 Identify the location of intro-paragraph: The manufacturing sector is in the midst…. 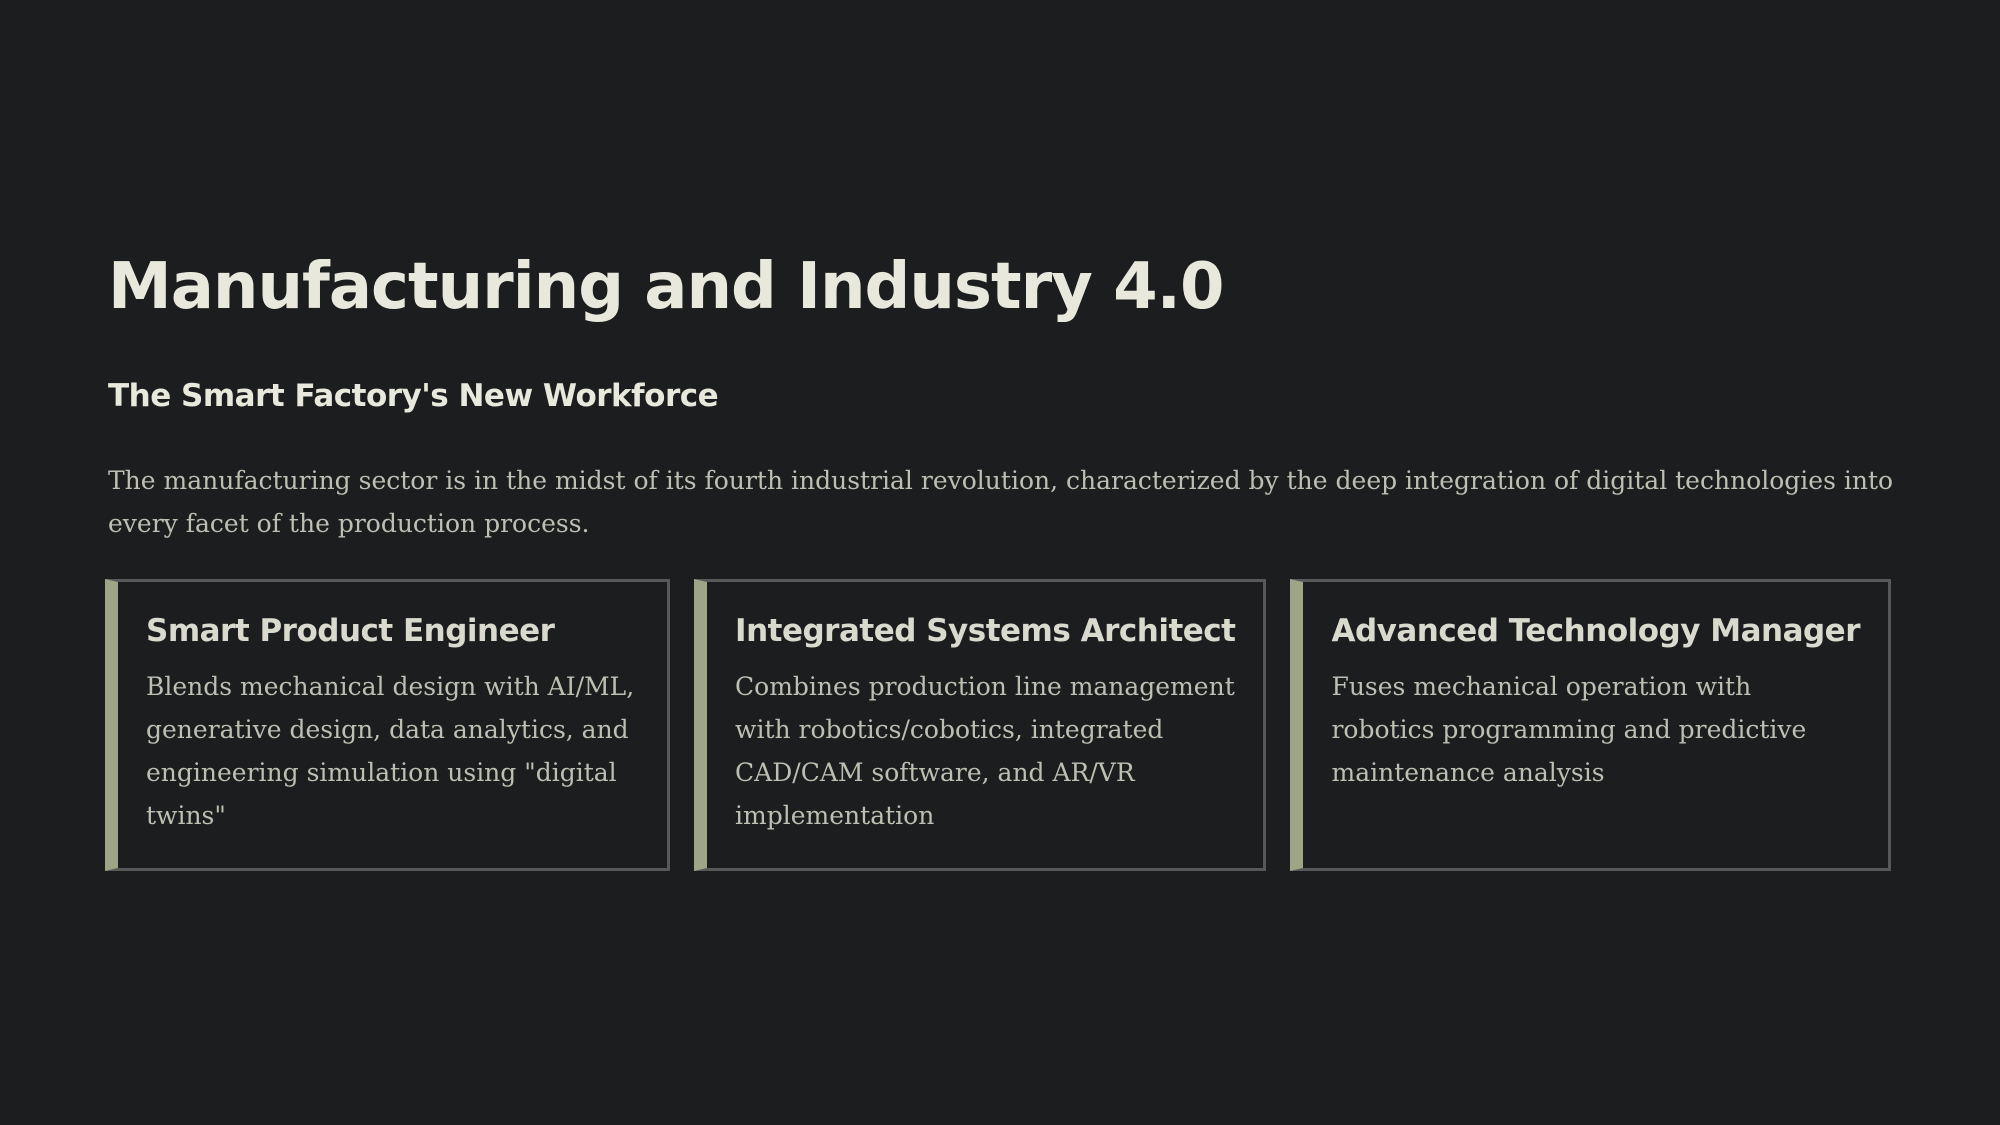
(1001, 502).